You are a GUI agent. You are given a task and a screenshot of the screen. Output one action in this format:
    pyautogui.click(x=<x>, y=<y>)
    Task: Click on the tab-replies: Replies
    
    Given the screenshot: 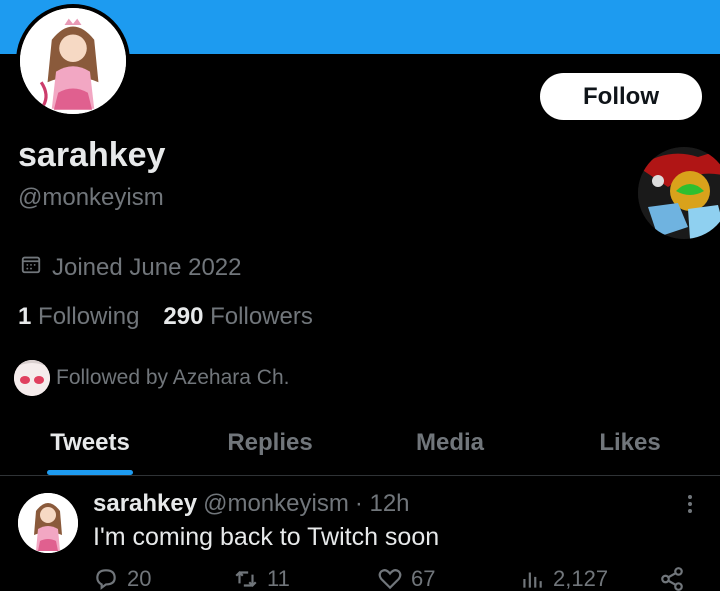 What is the action you would take?
    pyautogui.click(x=270, y=442)
    